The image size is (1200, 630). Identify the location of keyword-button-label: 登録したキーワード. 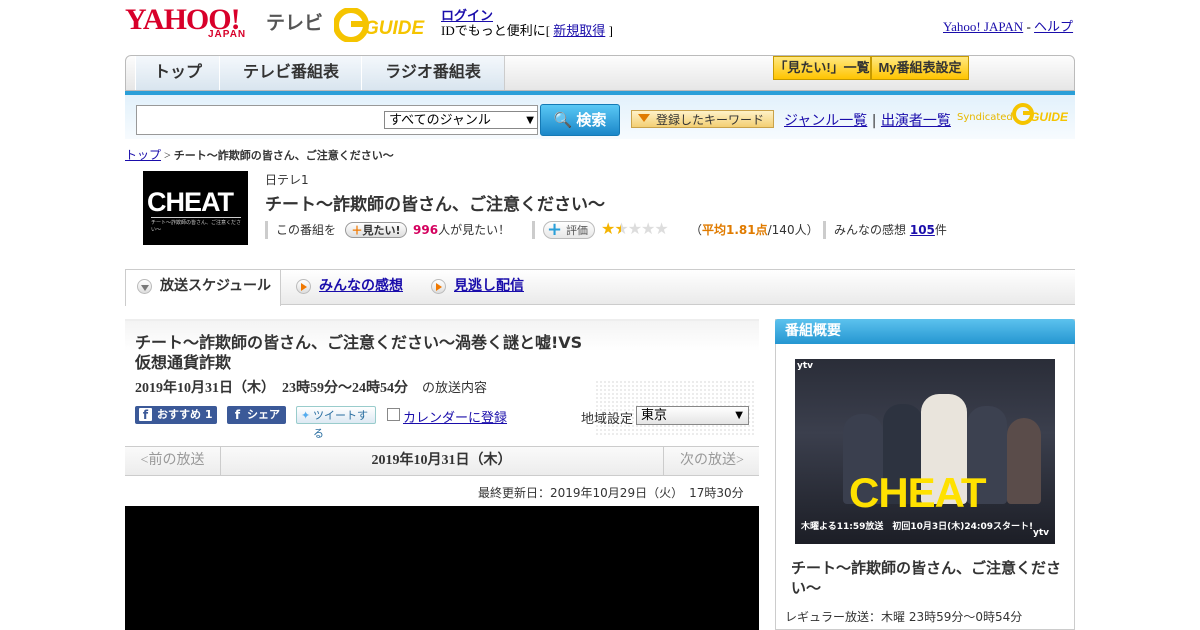
(710, 120).